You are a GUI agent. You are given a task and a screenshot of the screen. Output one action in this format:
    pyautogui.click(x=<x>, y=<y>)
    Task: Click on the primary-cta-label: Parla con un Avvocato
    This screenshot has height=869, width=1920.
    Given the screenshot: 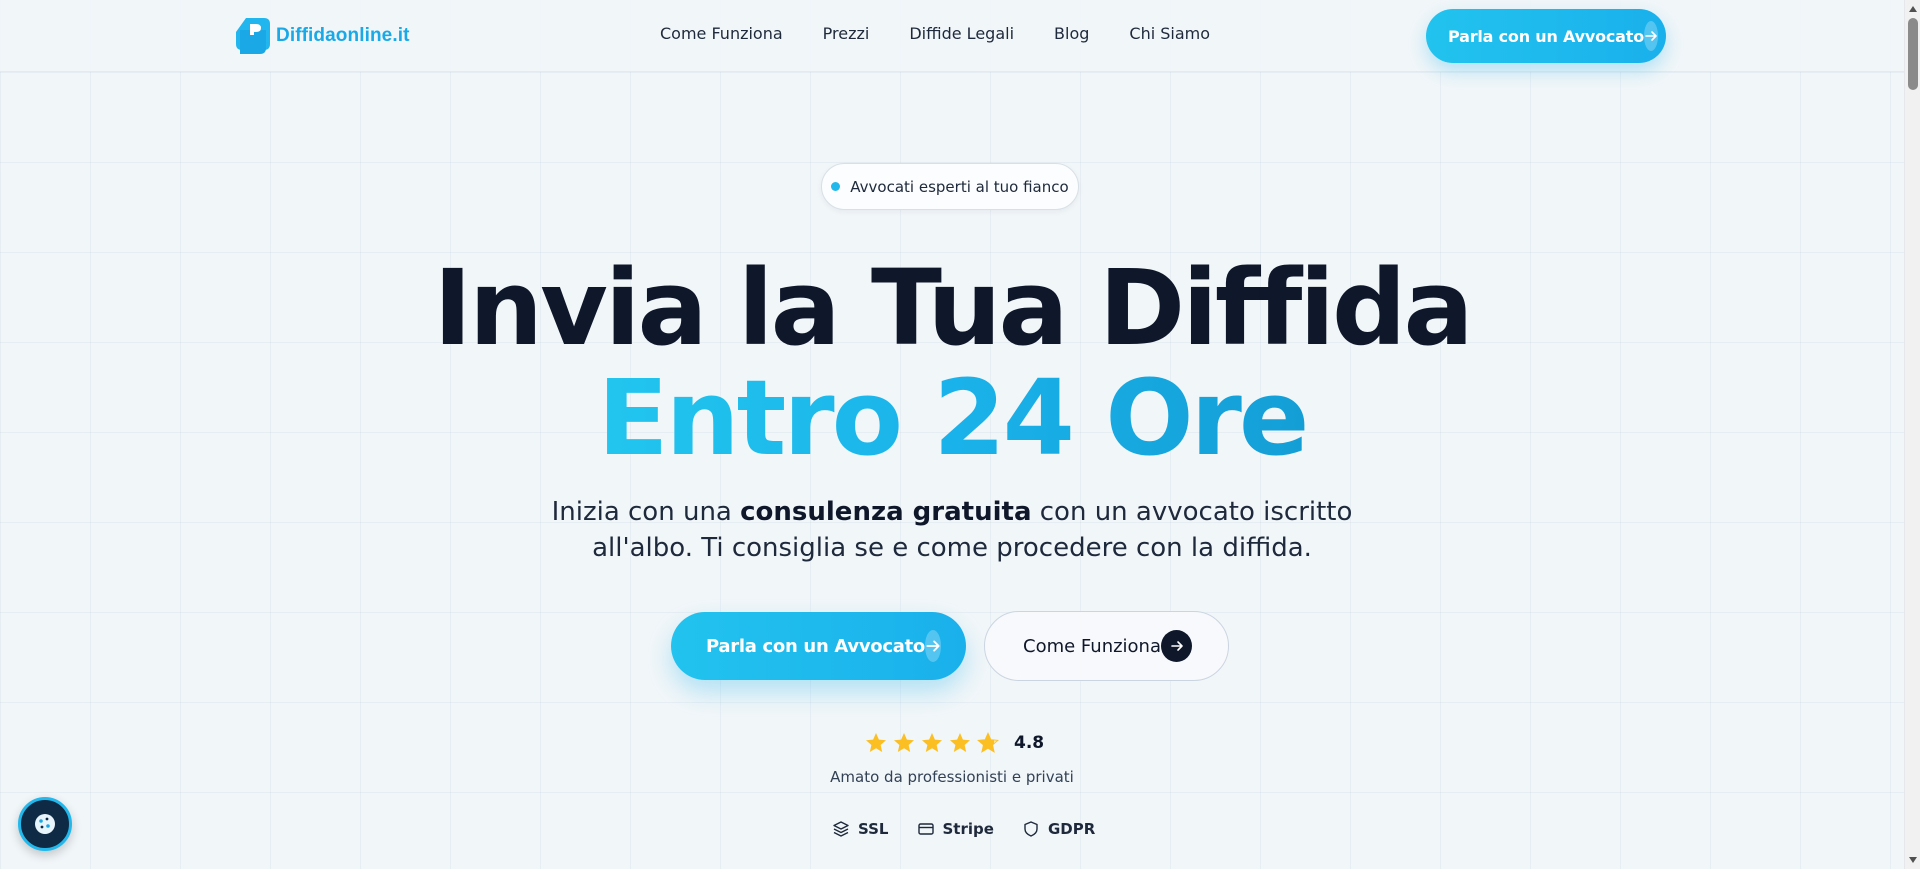 What is the action you would take?
    pyautogui.click(x=815, y=646)
    